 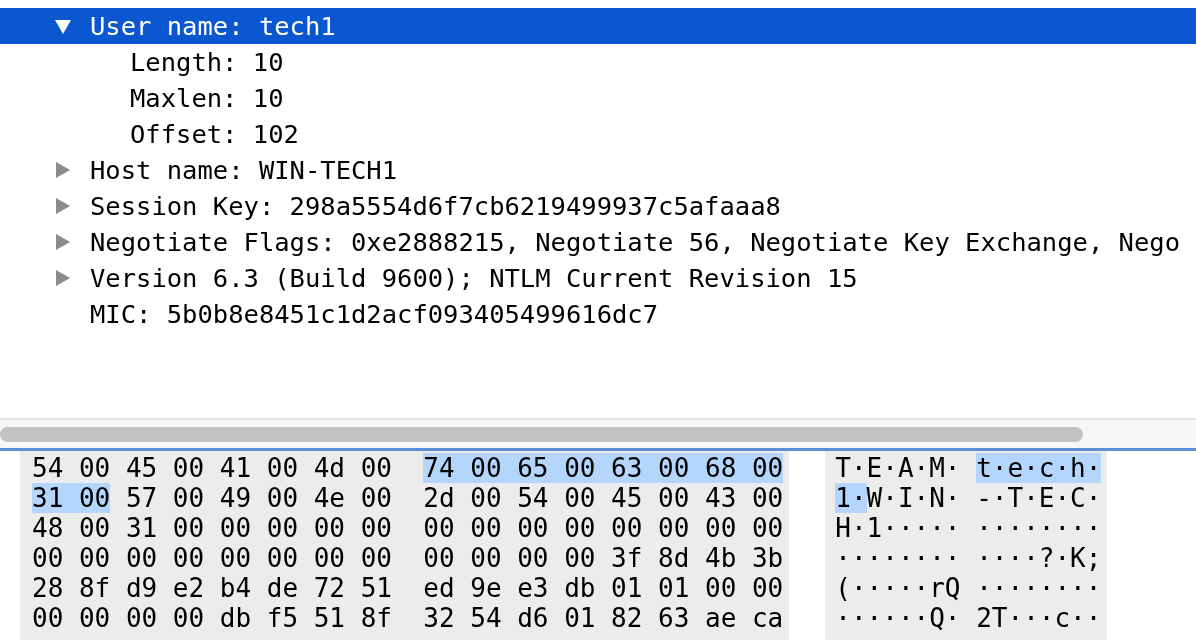 I want to click on scrollbar-thumb, so click(x=541, y=434).